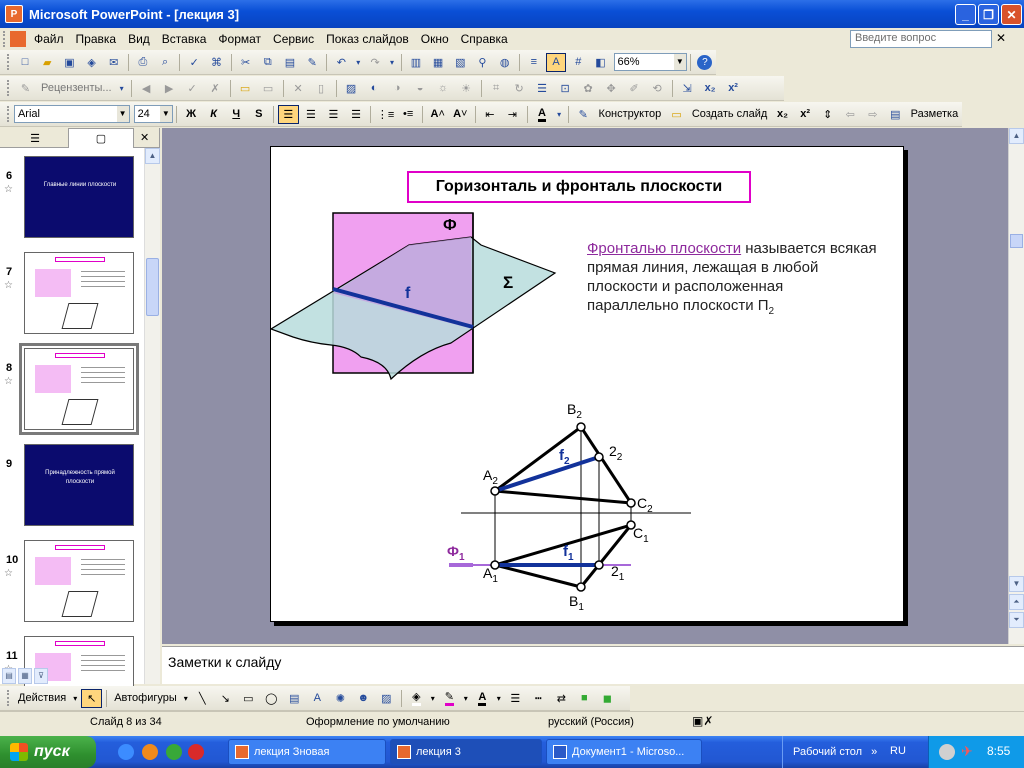 This screenshot has width=1024, height=768. What do you see at coordinates (71, 114) in the screenshot?
I see `font-combo: Arial ▼` at bounding box center [71, 114].